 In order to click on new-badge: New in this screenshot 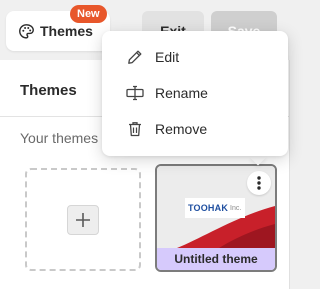, I will do `click(88, 14)`.